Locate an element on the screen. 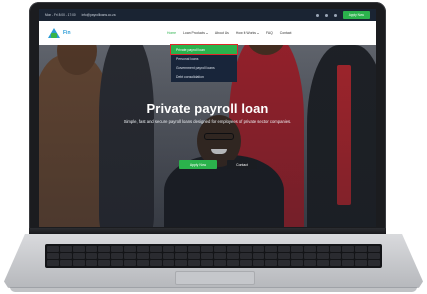  dropdown-item-personal-loans: Personal loans is located at coordinates (204, 58).